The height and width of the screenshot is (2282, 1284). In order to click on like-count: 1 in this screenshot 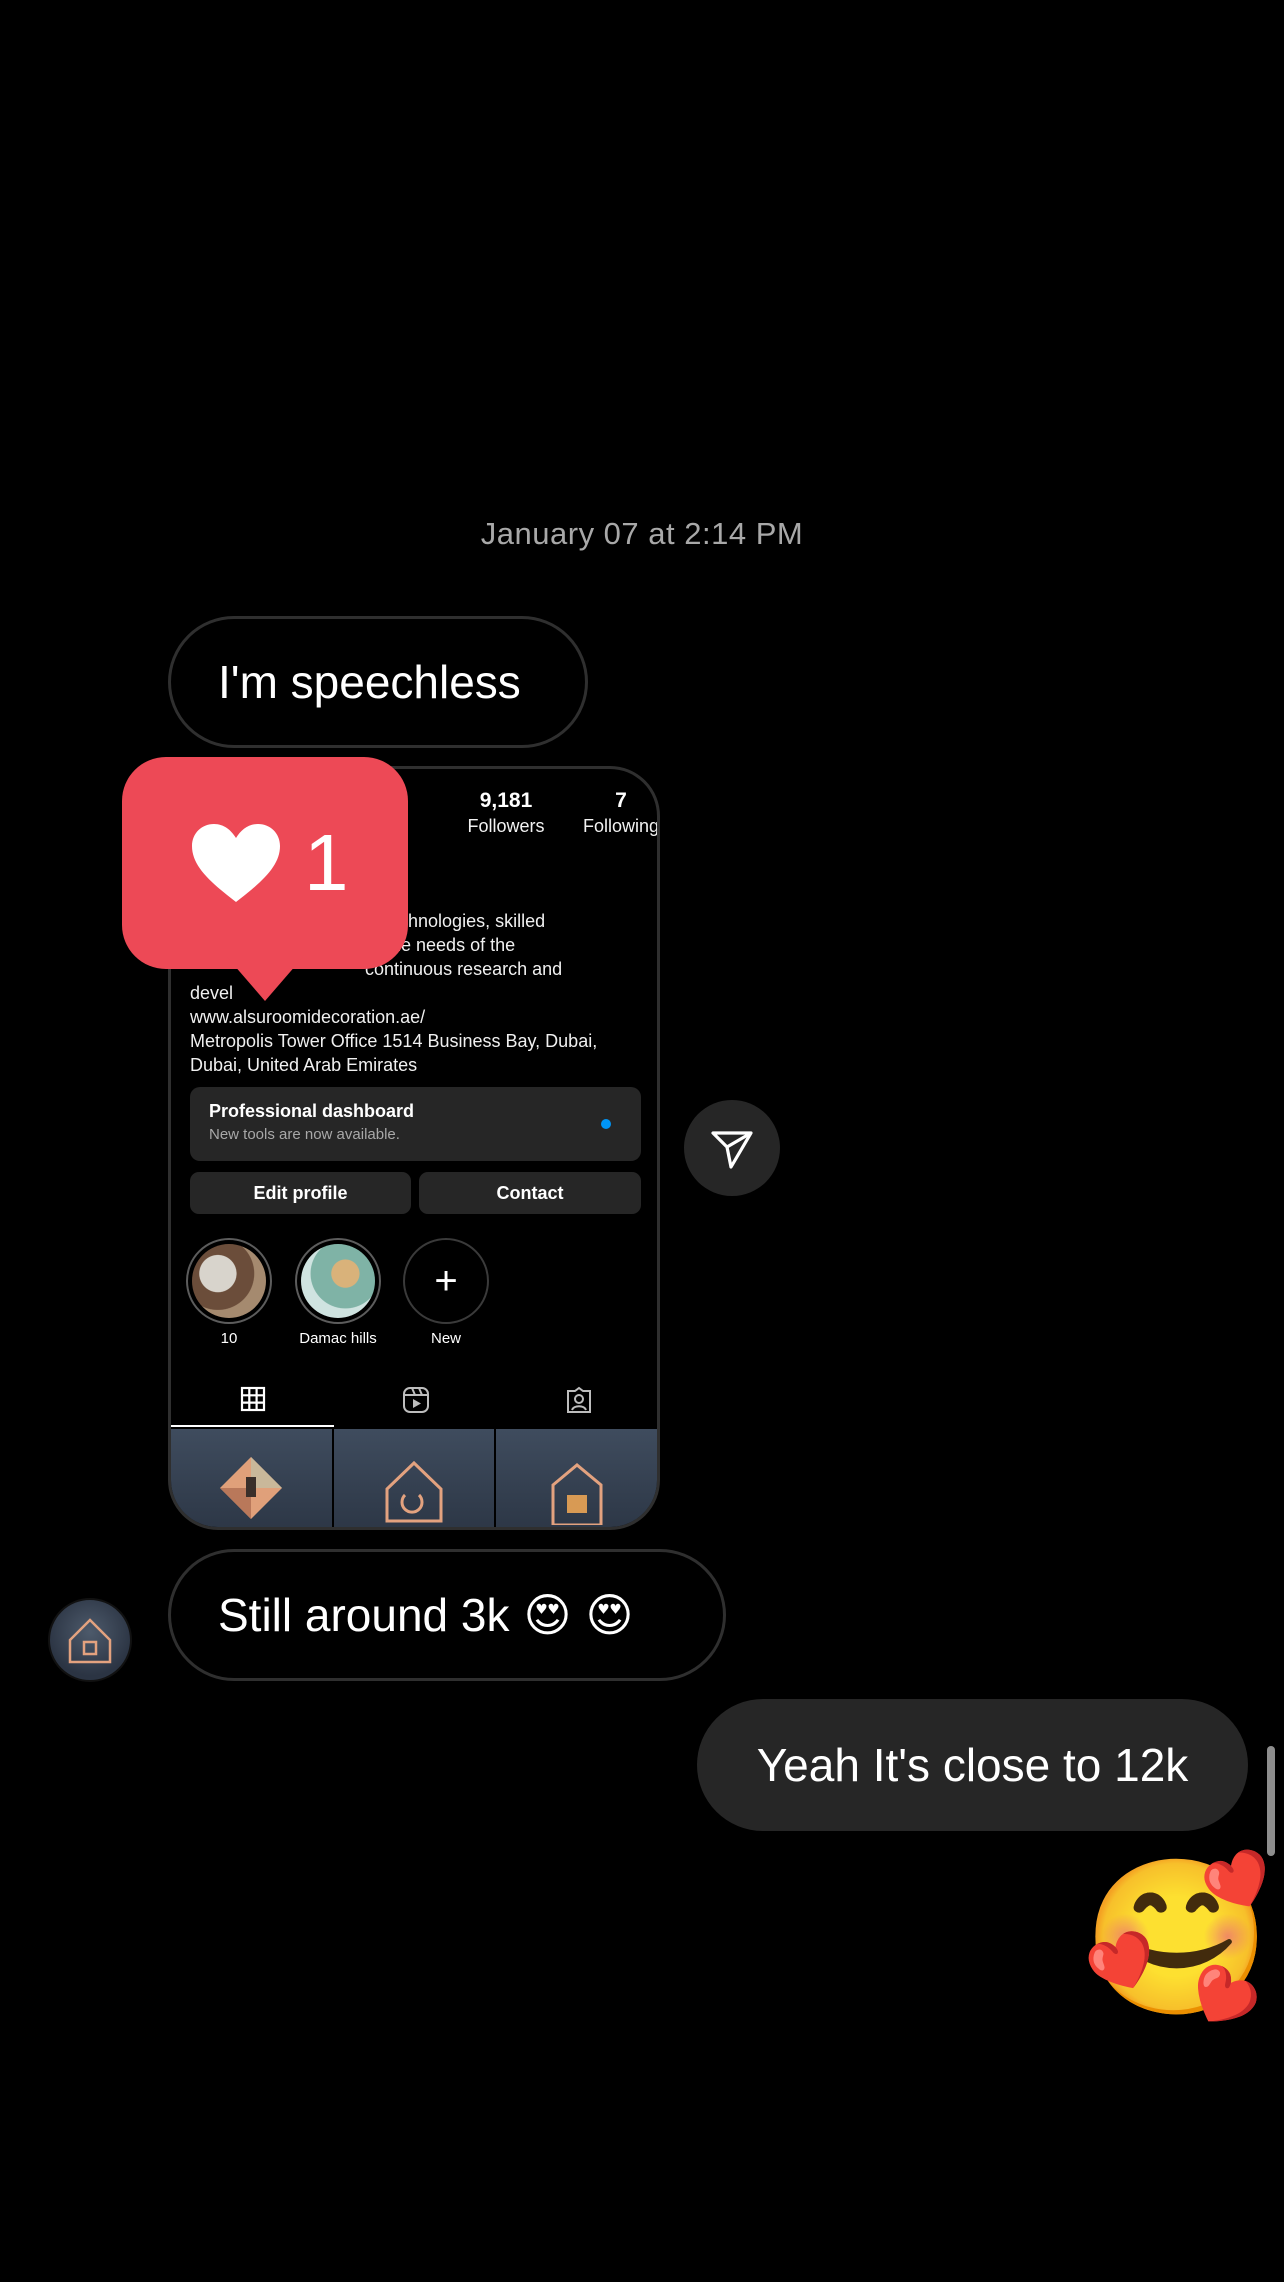, I will do `click(326, 862)`.